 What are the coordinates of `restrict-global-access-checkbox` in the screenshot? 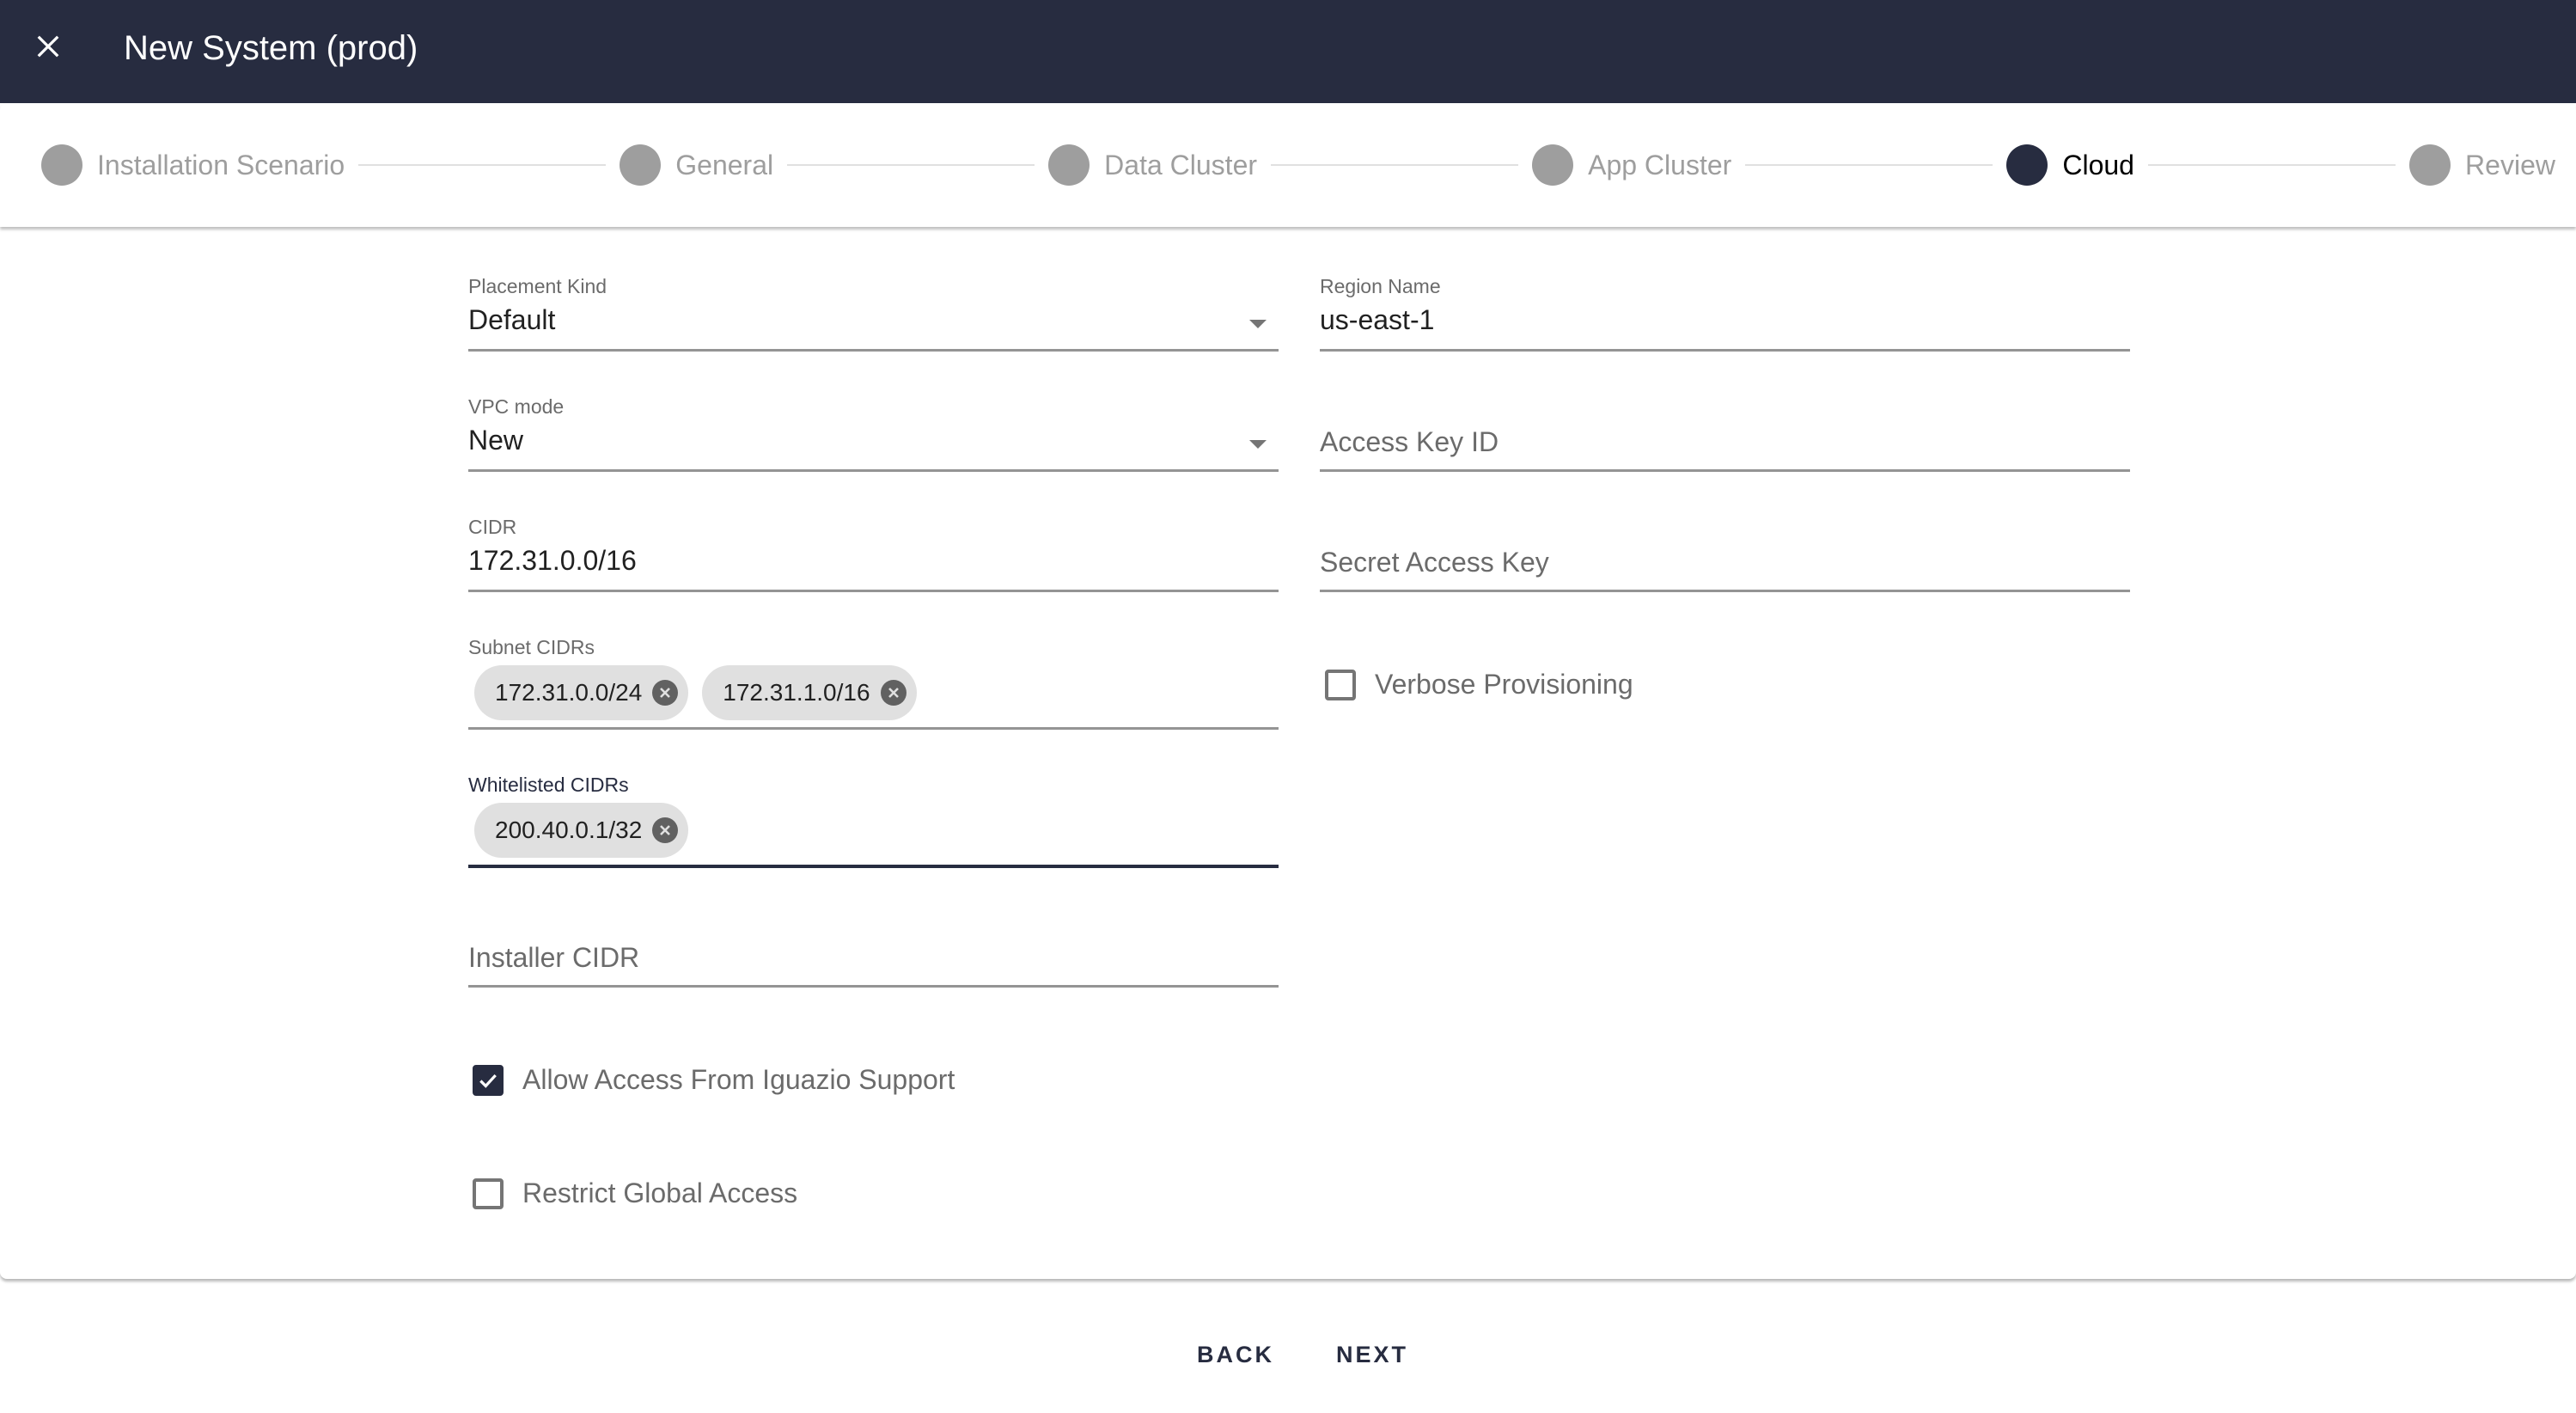 It's located at (488, 1193).